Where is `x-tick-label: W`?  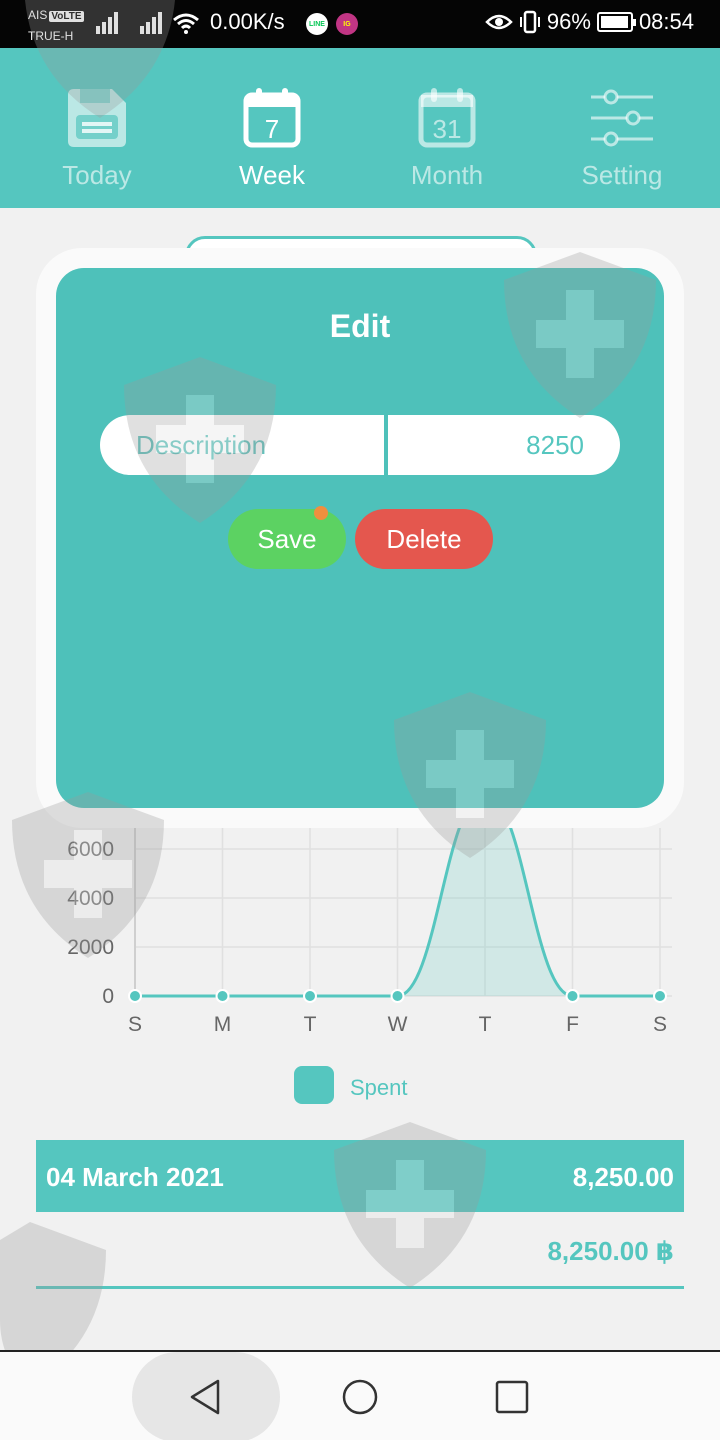
x-tick-label: W is located at coordinates (398, 1024).